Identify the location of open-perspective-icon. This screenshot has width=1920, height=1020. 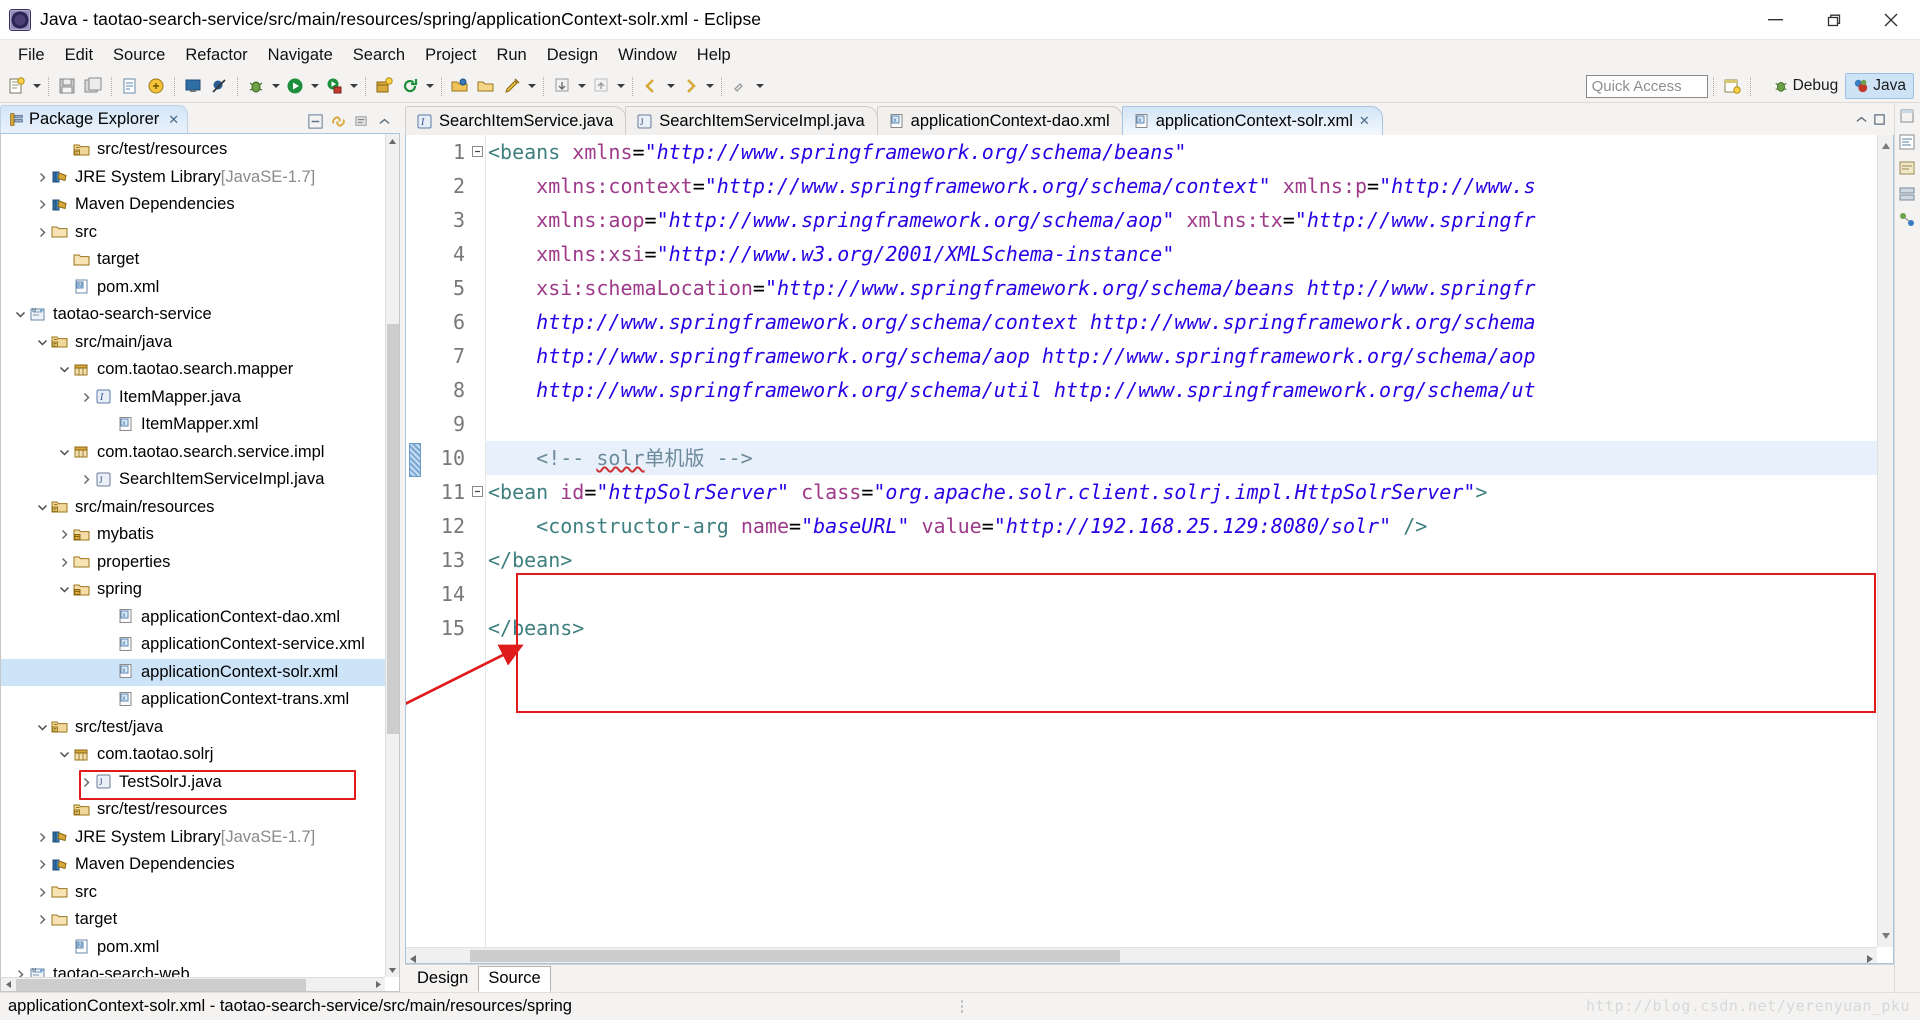
(1732, 86).